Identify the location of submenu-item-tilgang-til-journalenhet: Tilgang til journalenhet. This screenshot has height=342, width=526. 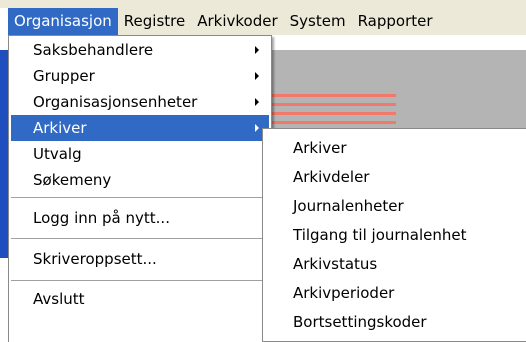
(395, 235).